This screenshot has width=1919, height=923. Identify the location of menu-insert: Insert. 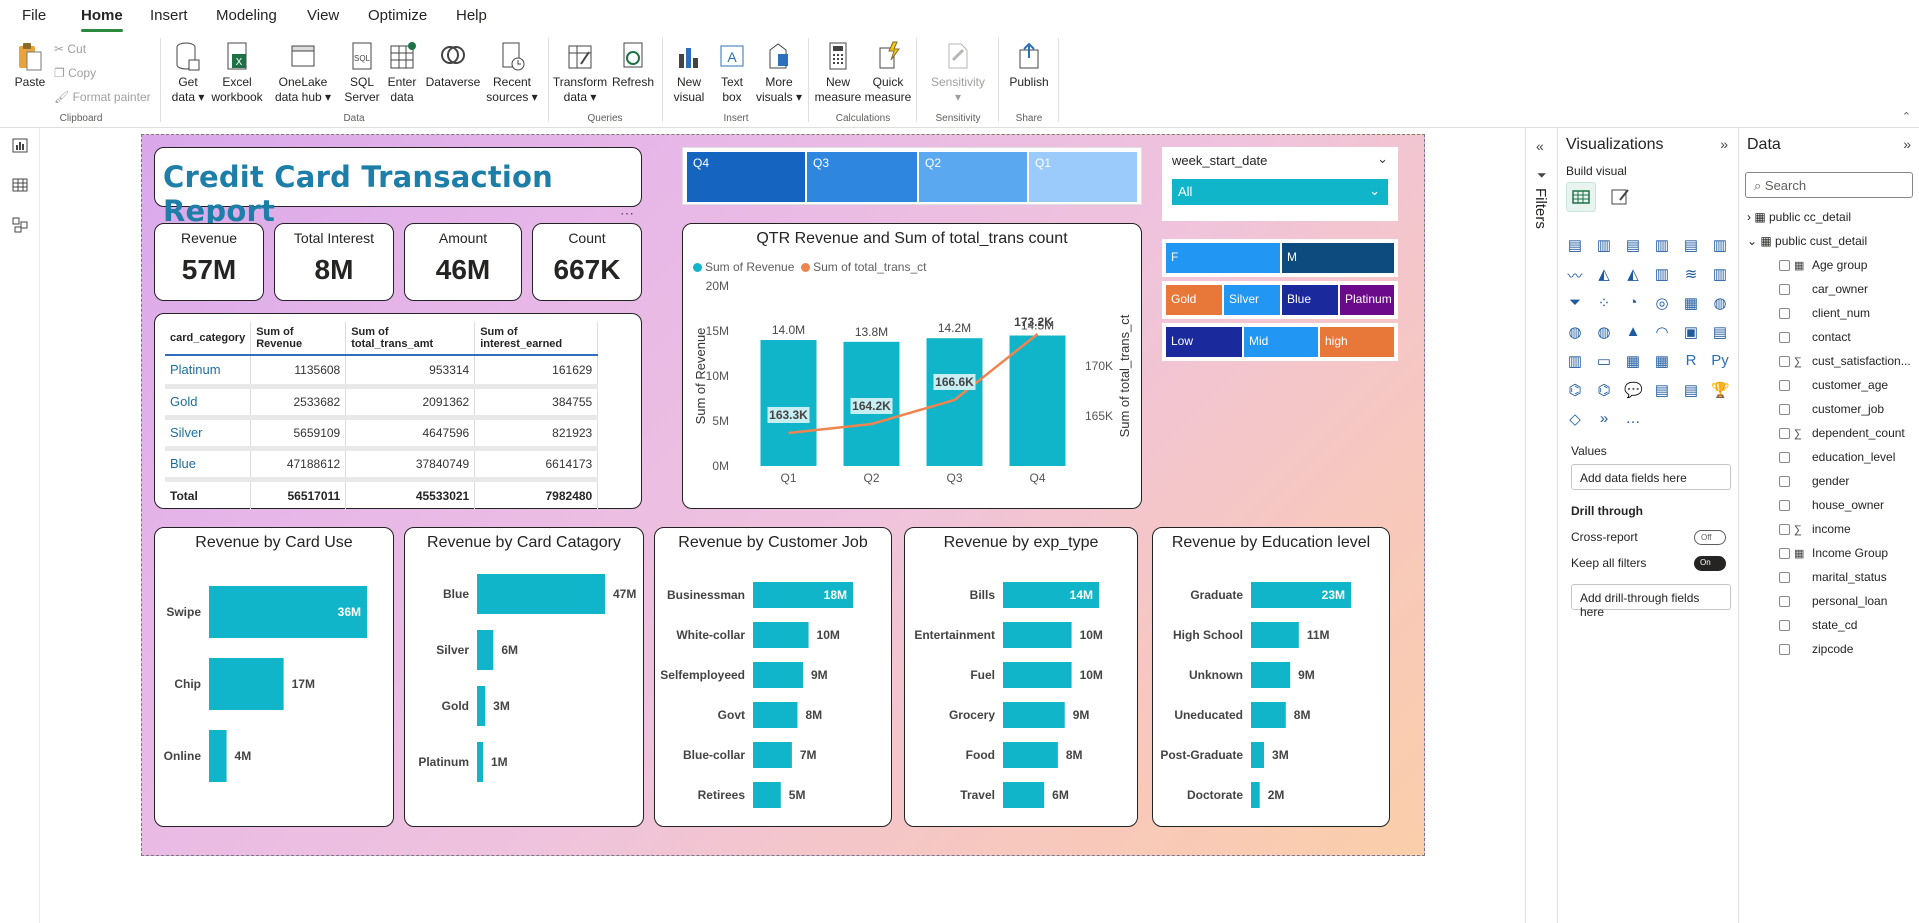
(169, 15).